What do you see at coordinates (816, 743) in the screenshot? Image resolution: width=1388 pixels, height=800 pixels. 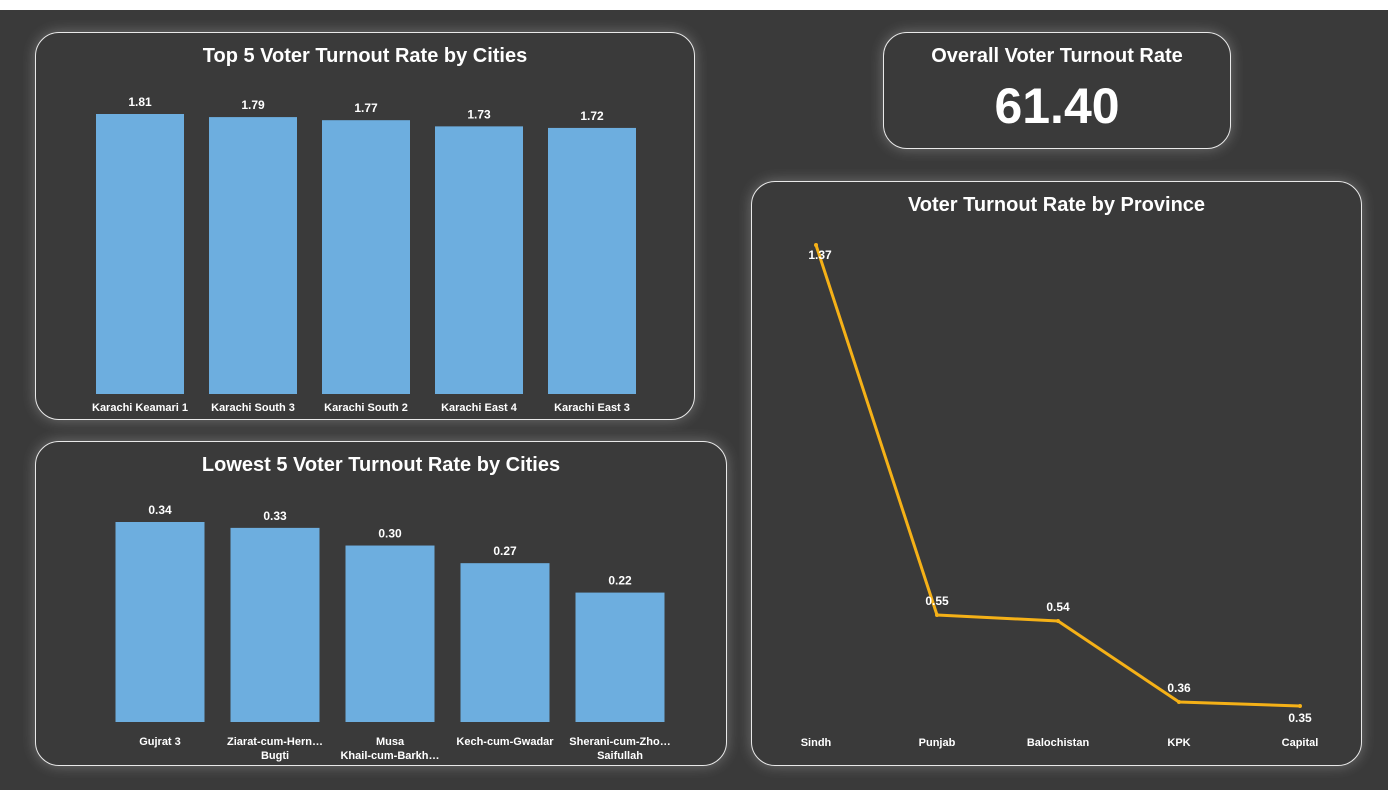 I see `category-tick-label: Sindh` at bounding box center [816, 743].